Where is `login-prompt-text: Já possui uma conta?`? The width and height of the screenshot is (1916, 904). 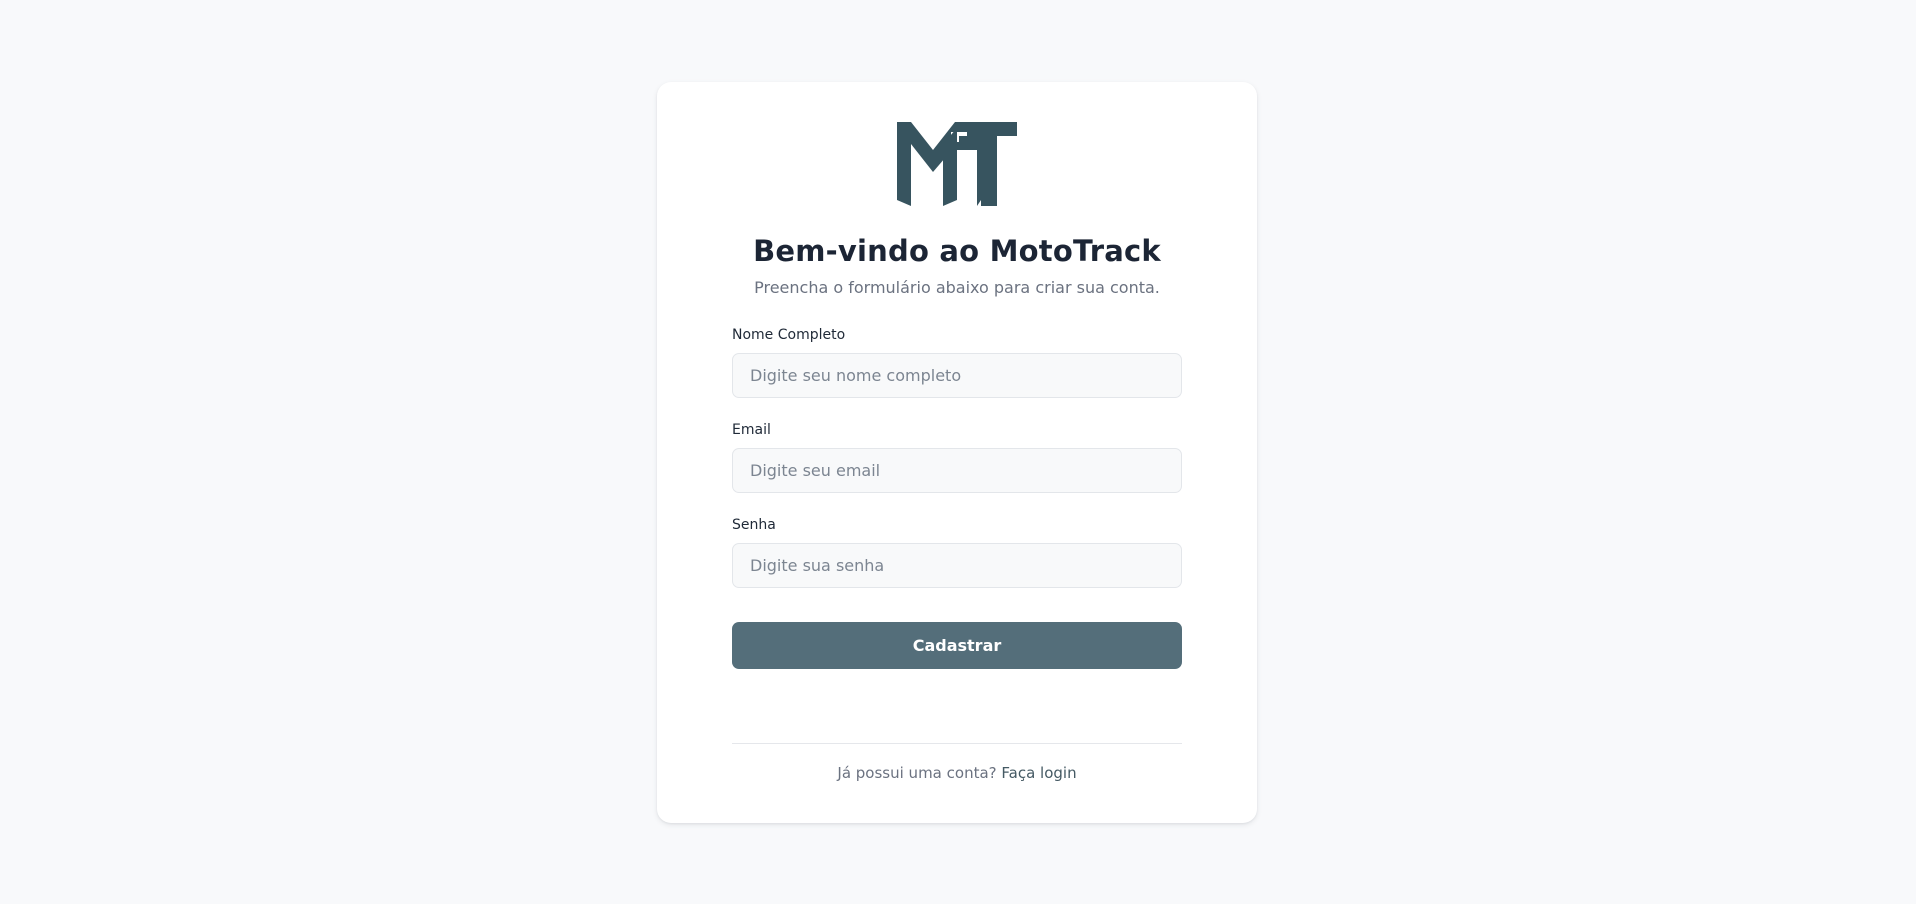
login-prompt-text: Já possui uma conta? is located at coordinates (917, 773).